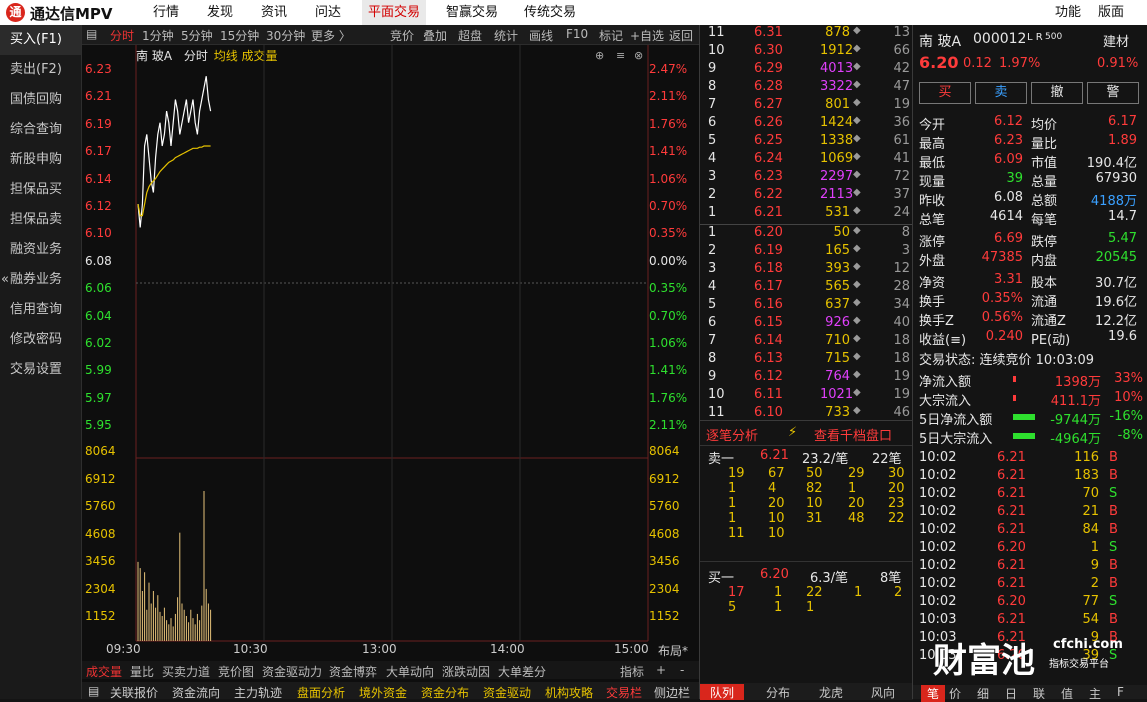  I want to click on period-15min: 15分钟, so click(239, 35).